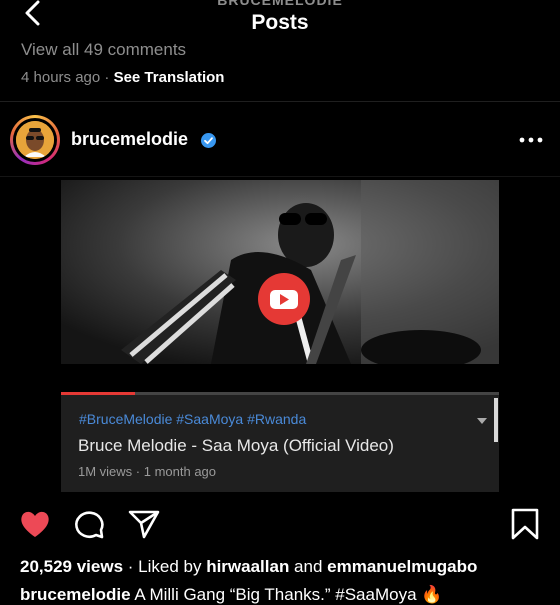  I want to click on liked-by-user-1: hirwaallan, so click(247, 566).